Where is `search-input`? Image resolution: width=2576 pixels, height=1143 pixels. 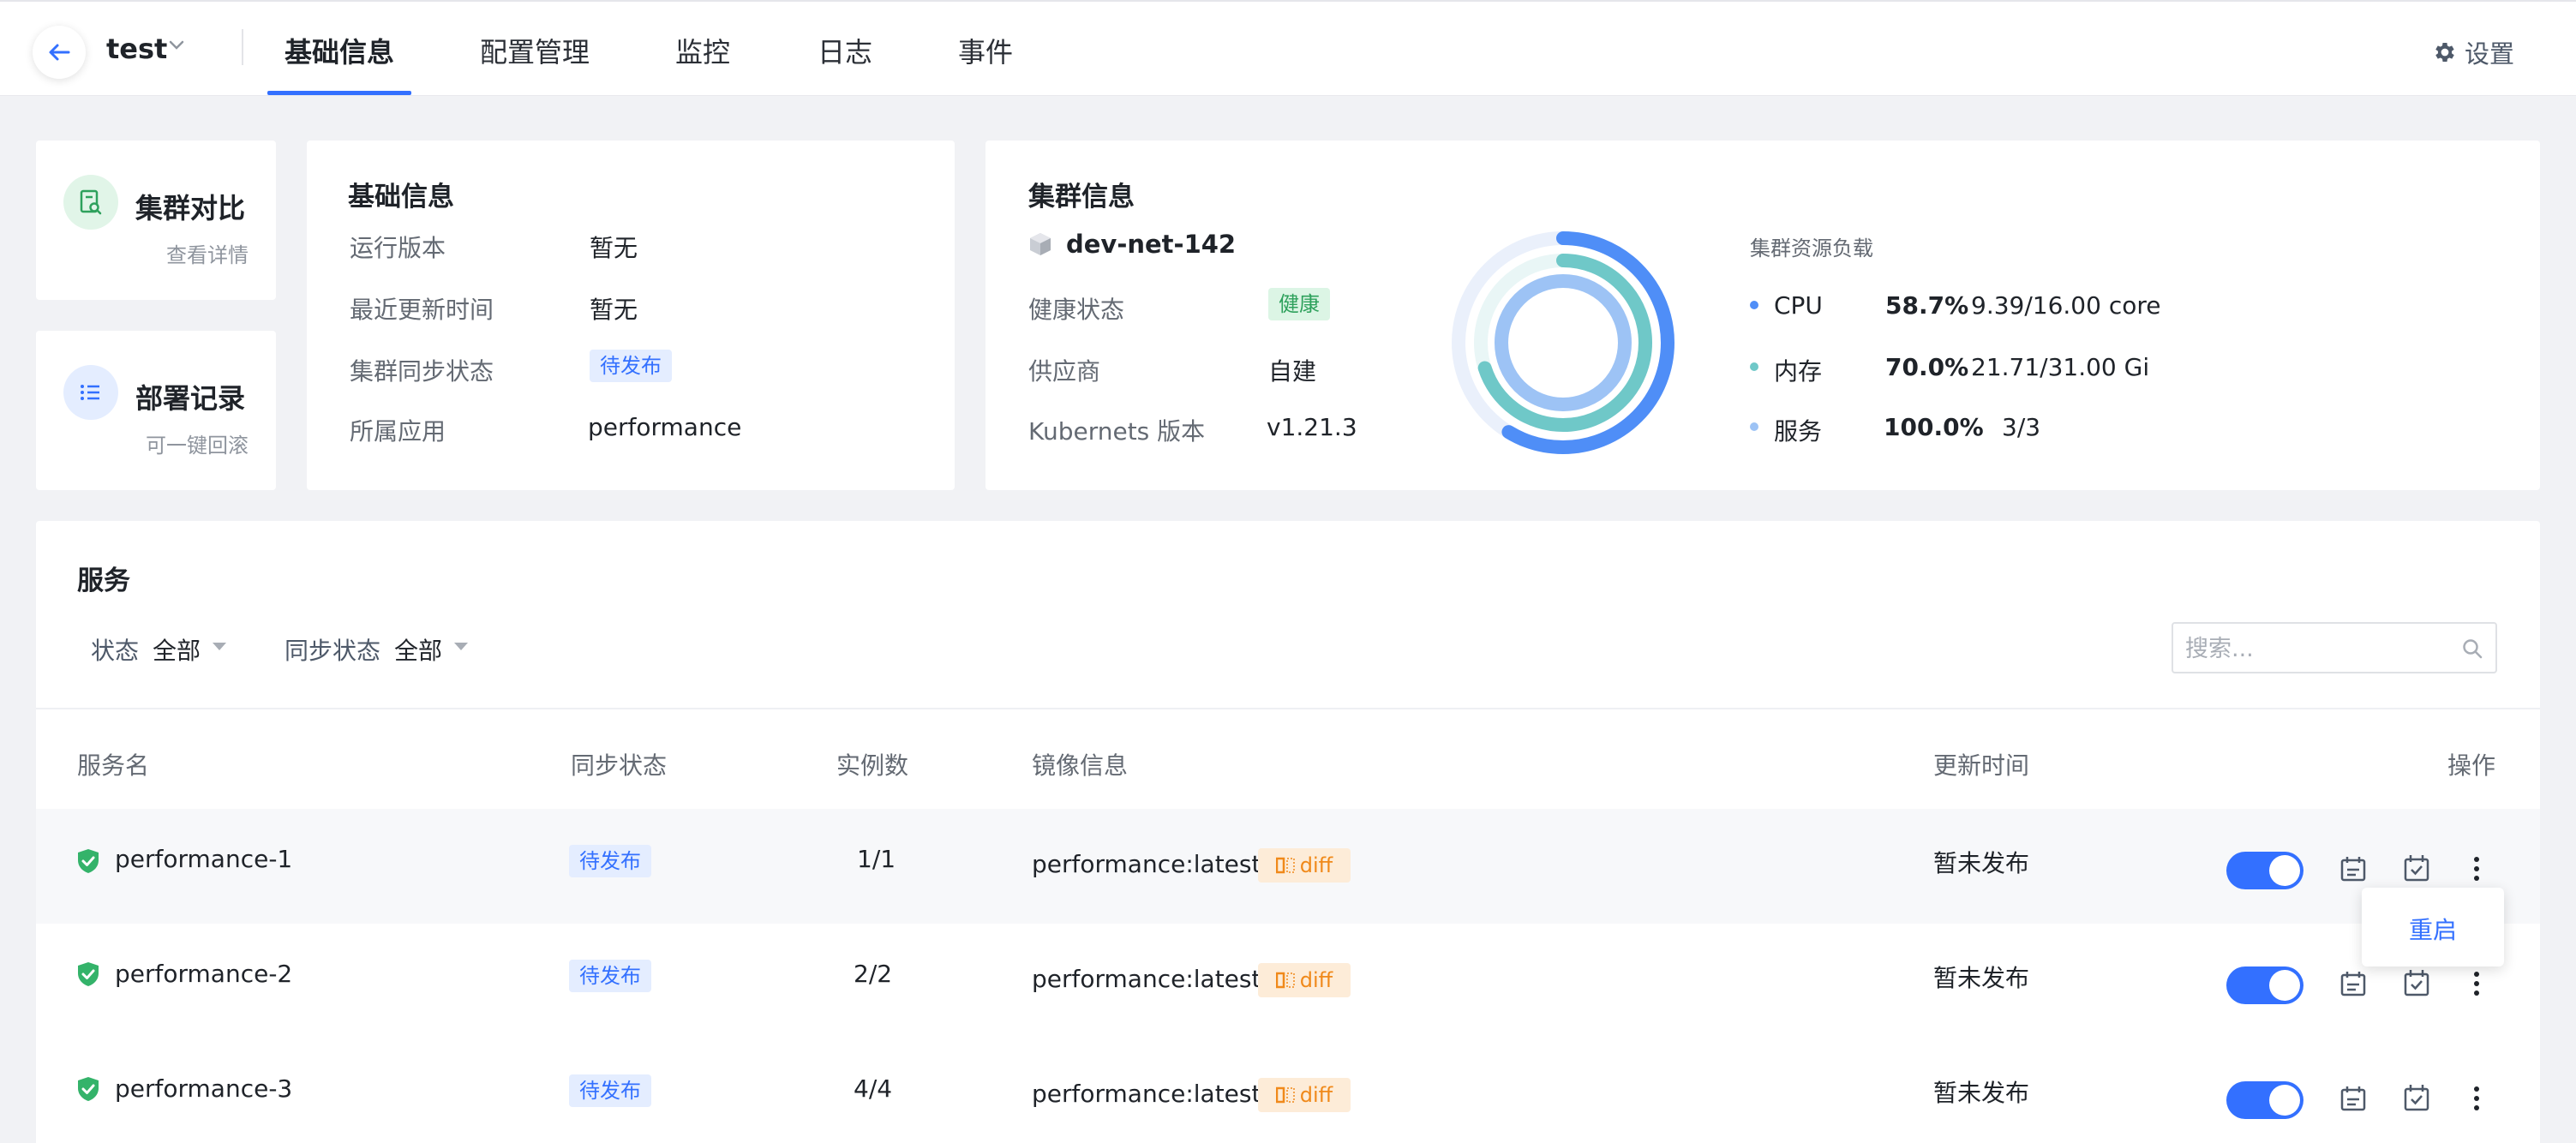
search-input is located at coordinates (2313, 648).